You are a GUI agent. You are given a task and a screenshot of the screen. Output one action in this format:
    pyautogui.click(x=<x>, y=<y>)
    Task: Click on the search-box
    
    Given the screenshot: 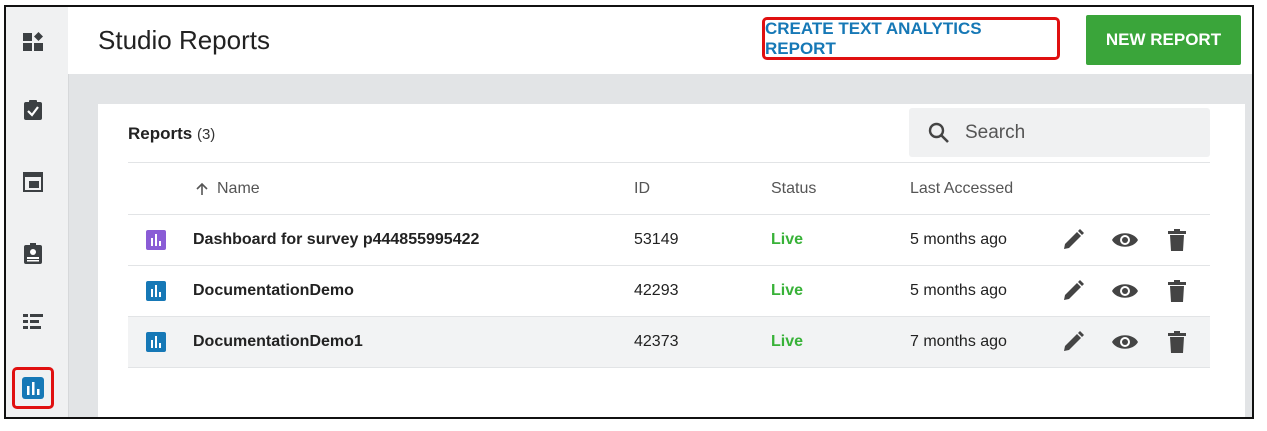 What is the action you would take?
    pyautogui.click(x=1059, y=132)
    